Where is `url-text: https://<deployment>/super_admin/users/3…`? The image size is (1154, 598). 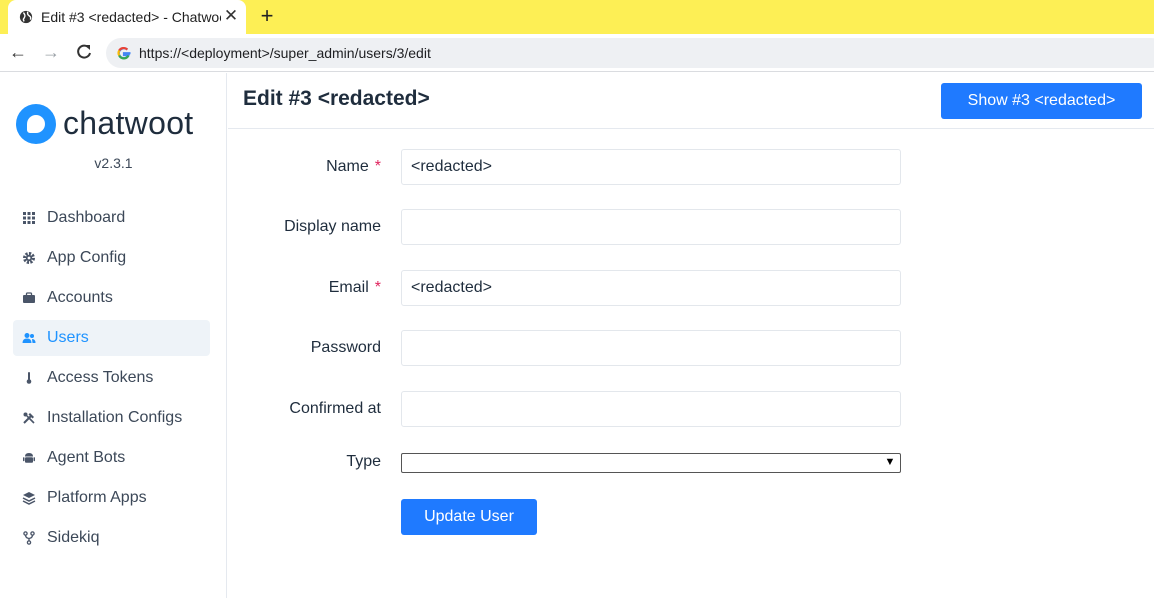 url-text: https://<deployment>/super_admin/users/3… is located at coordinates (285, 53).